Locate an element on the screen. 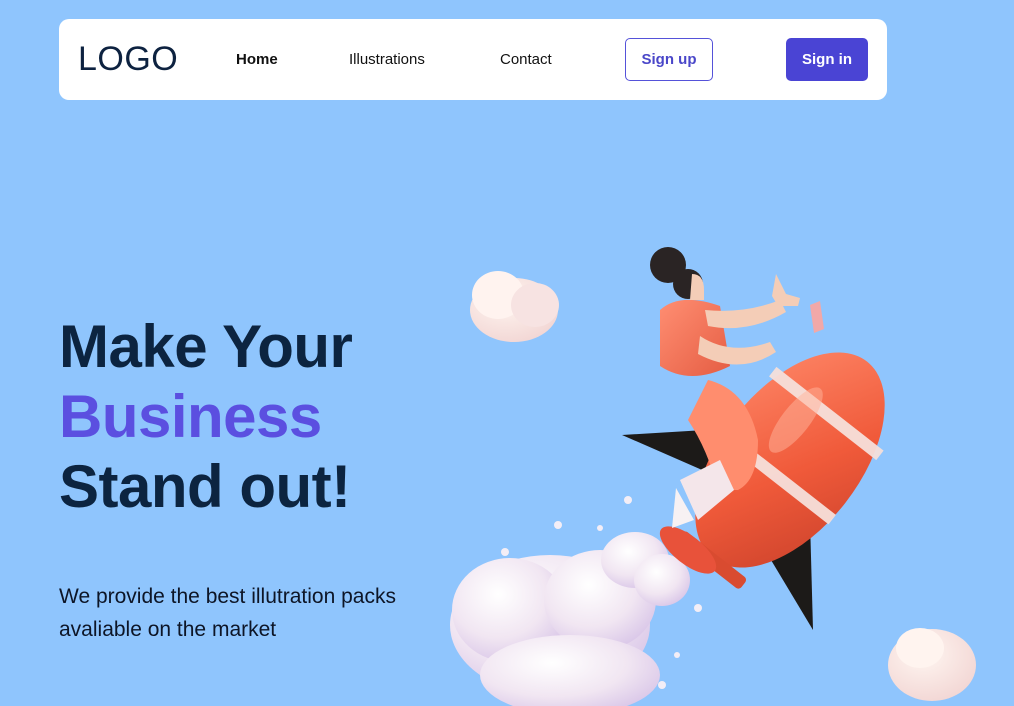 The height and width of the screenshot is (706, 1014). nav-link-illustrations: Illustrations is located at coordinates (387, 59).